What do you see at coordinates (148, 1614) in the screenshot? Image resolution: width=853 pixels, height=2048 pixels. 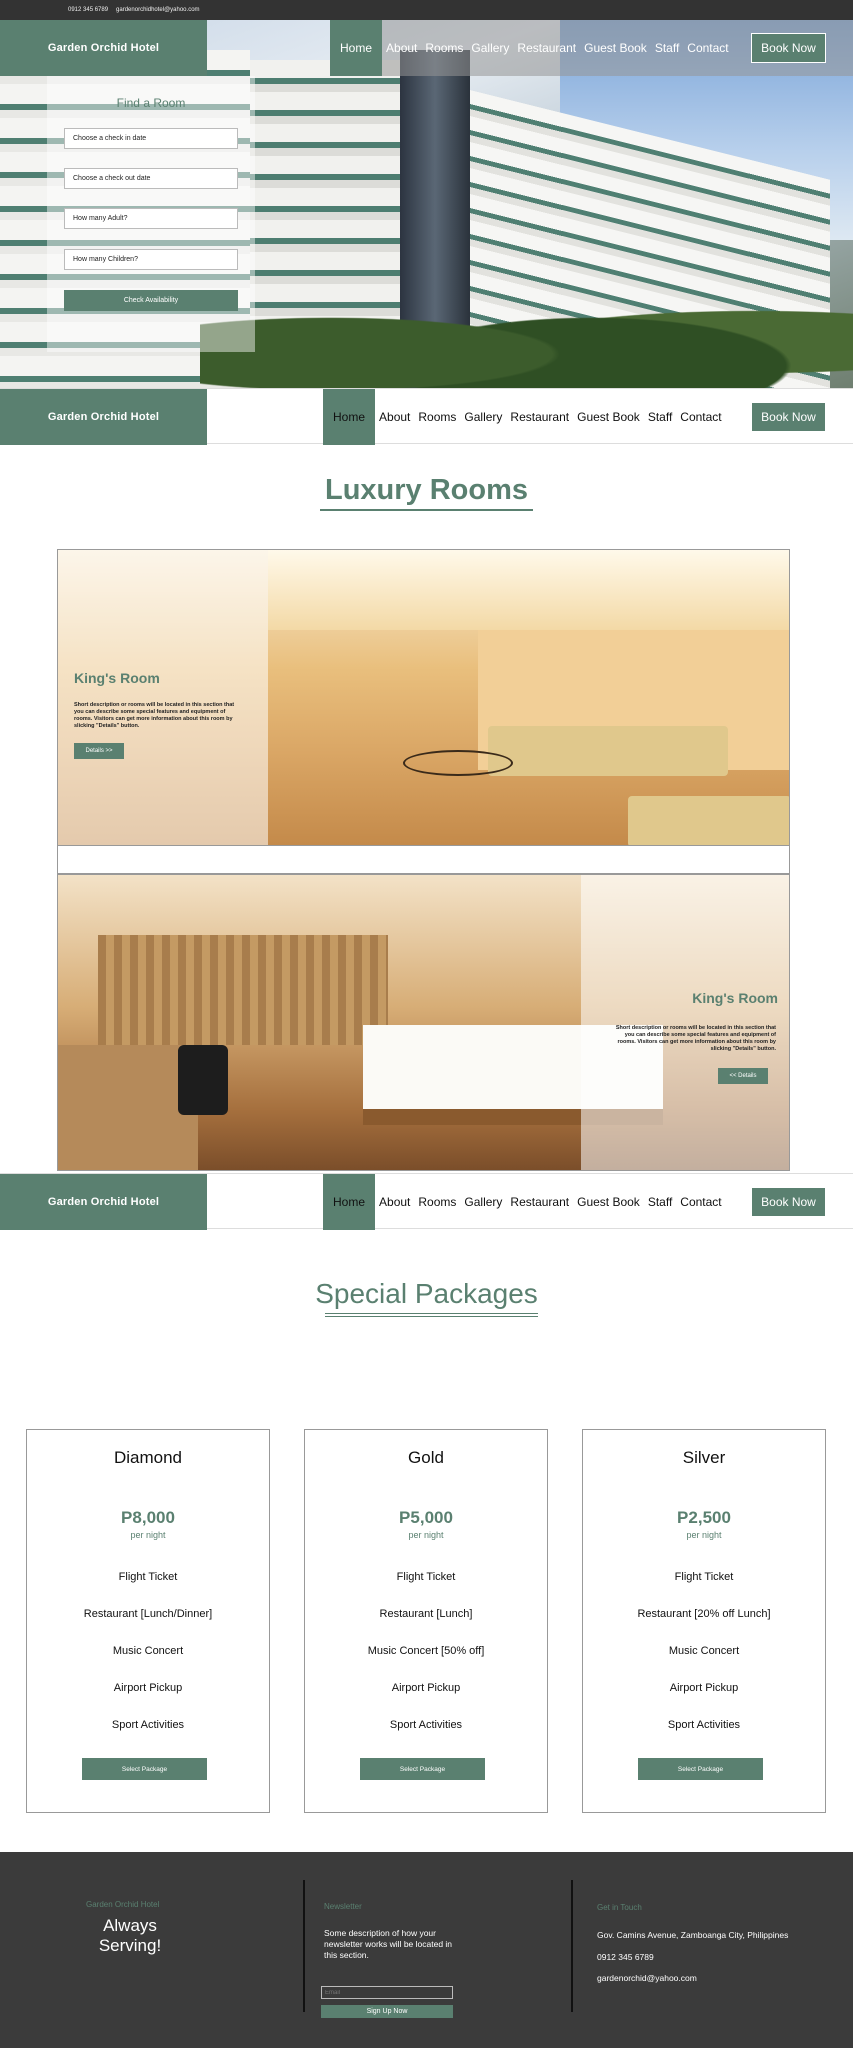 I see `package-feature: Restaurant [Lunch/Dinner]` at bounding box center [148, 1614].